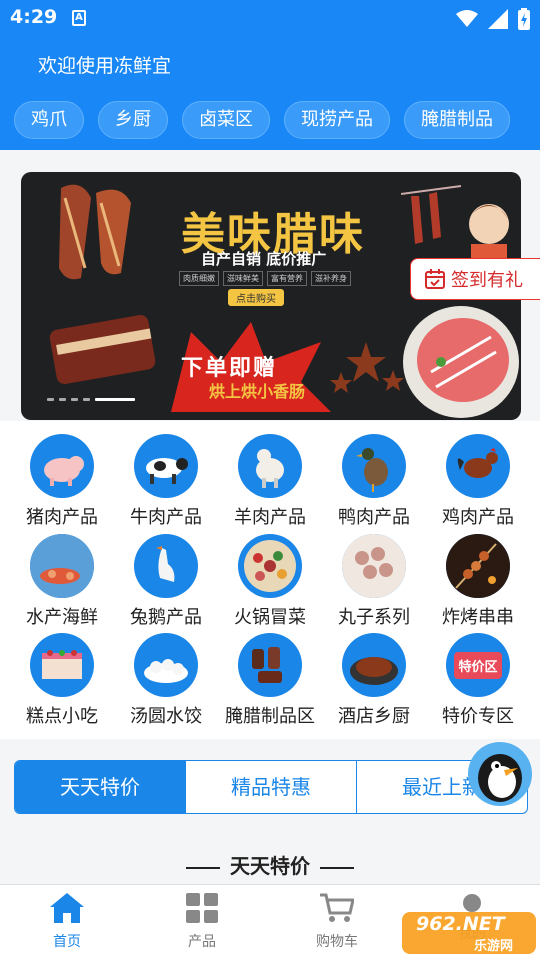 The image size is (540, 960). What do you see at coordinates (270, 466) in the screenshot?
I see `goat-icon` at bounding box center [270, 466].